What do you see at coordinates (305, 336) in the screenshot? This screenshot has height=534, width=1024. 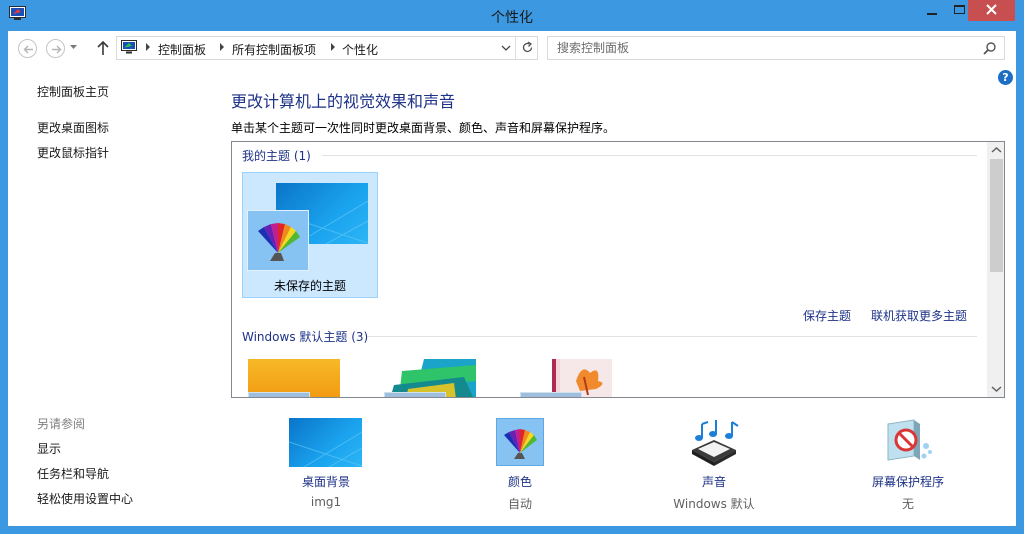 I see `windows-default-themes-header: Windows 默认主题 (3)` at bounding box center [305, 336].